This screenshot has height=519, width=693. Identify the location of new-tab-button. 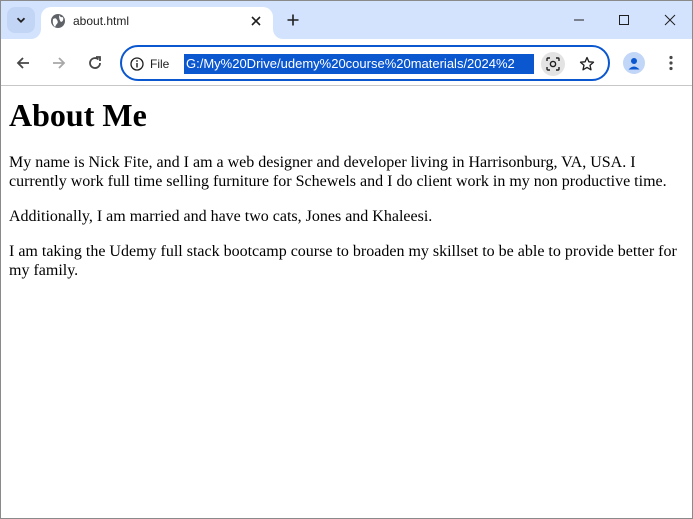
(293, 20).